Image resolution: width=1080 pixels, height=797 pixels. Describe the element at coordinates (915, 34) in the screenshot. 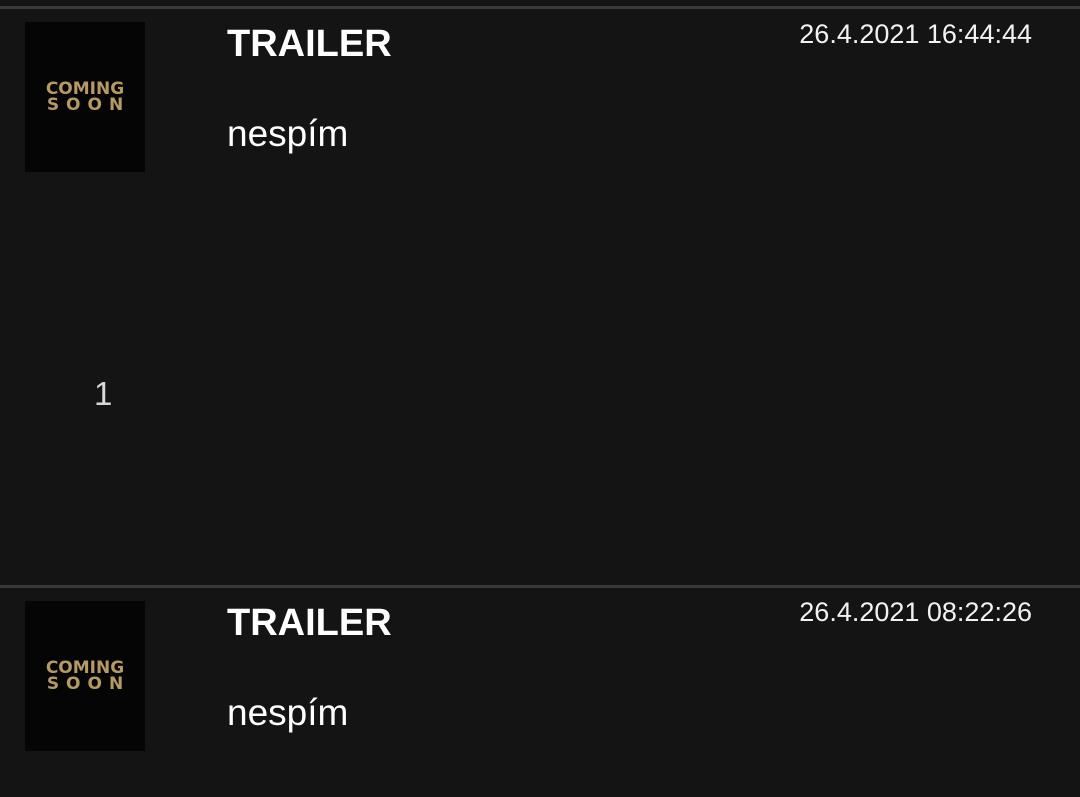

I see `item-timestamp: 26.4.2021 16:44:44` at that location.